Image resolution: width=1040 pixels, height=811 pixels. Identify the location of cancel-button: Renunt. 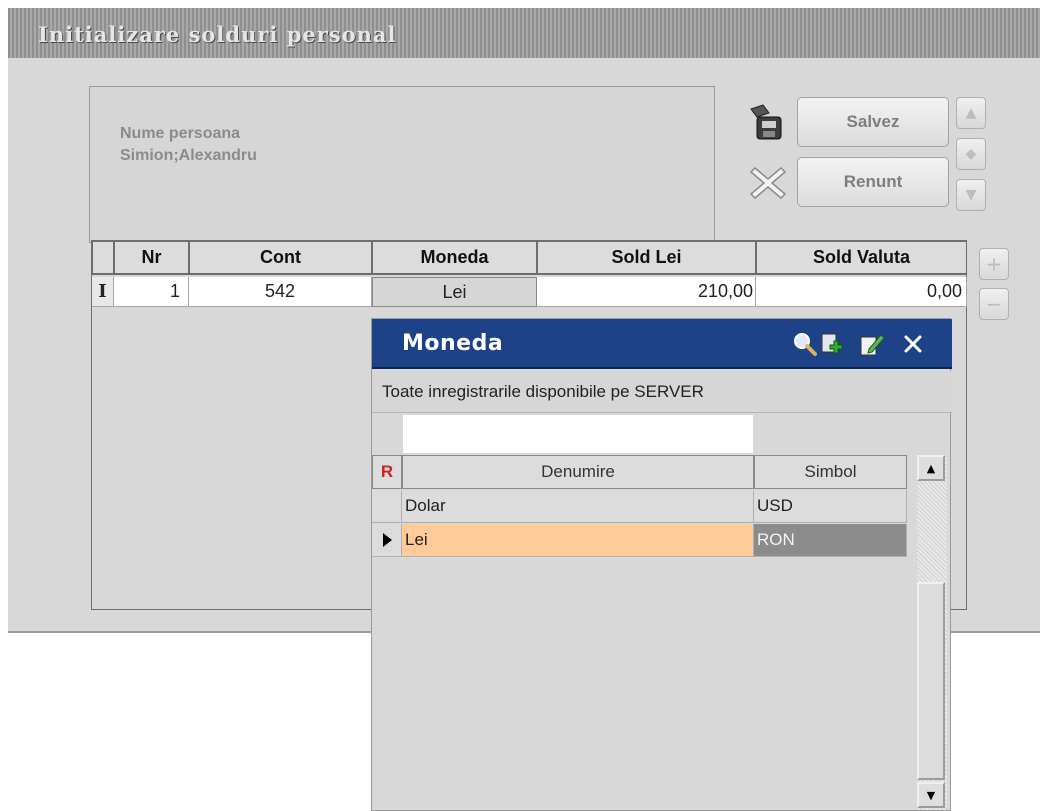
(873, 182).